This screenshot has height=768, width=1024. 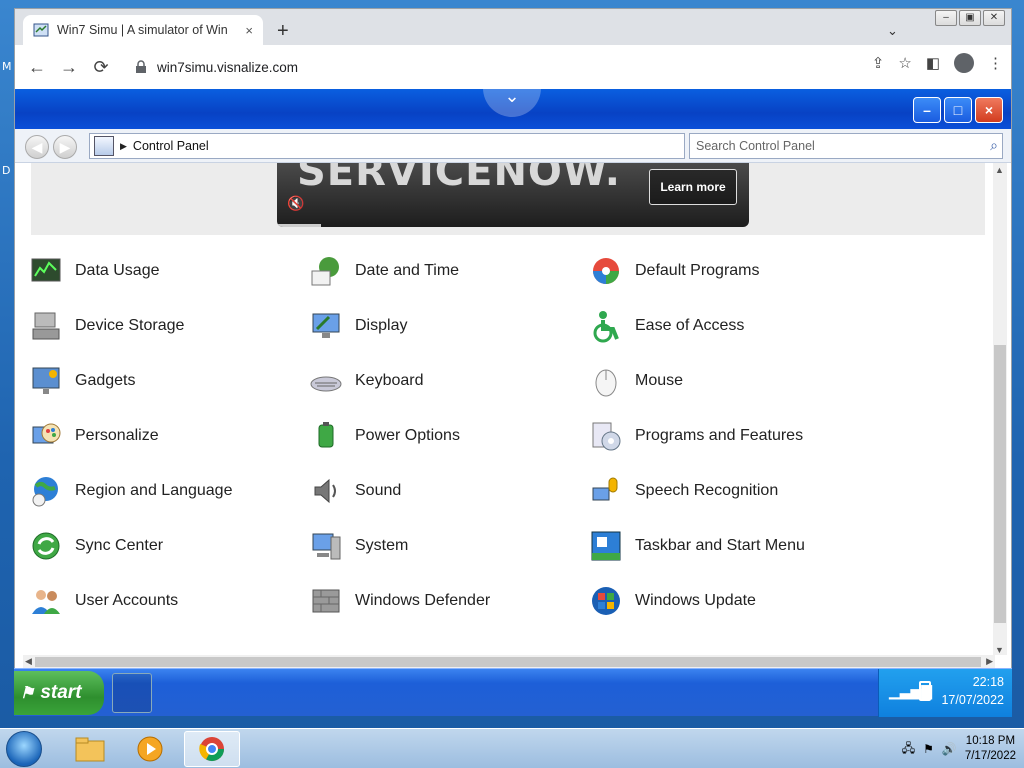 What do you see at coordinates (512, 100) in the screenshot?
I see `title-dropdown-icon: ⌄` at bounding box center [512, 100].